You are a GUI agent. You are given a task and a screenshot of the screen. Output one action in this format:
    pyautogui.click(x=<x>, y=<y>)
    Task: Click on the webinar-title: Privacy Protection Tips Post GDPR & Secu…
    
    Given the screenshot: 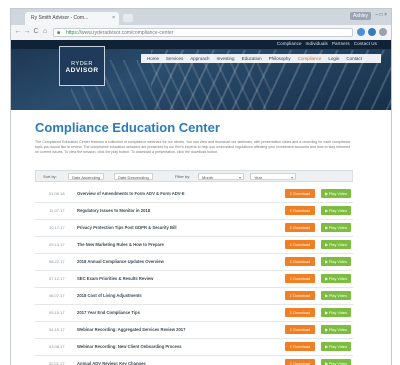 What is the action you would take?
    pyautogui.click(x=127, y=227)
    